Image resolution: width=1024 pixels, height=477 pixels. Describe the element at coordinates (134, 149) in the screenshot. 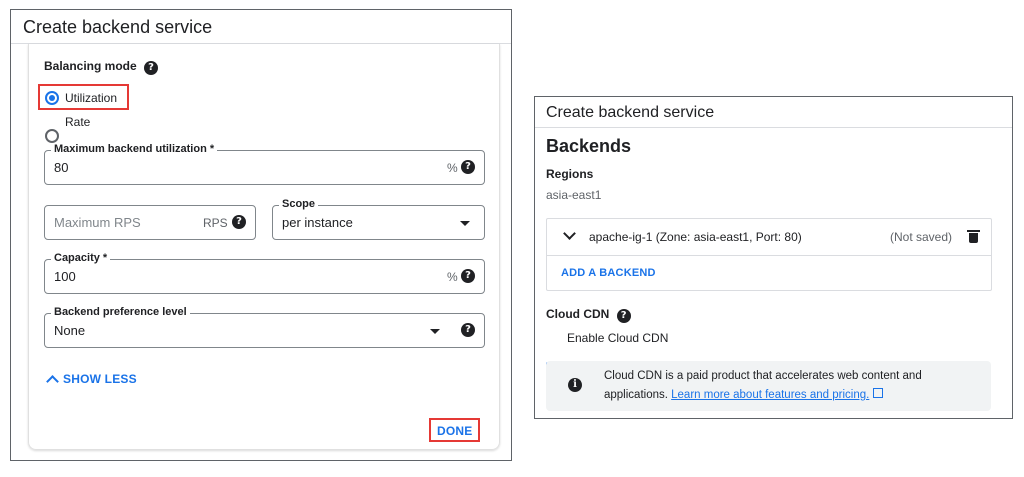

I see `max-utilization-label: Maximum backend utilization *` at that location.